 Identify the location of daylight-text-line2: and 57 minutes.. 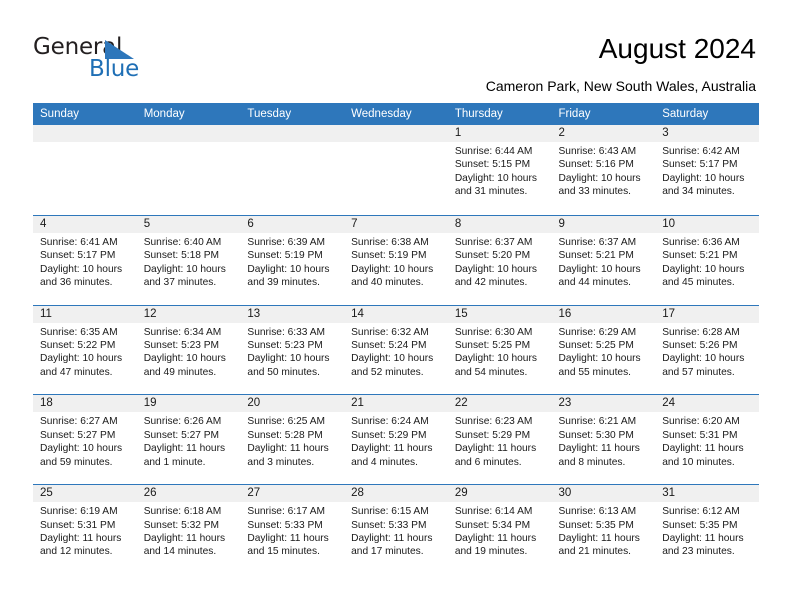
(698, 372).